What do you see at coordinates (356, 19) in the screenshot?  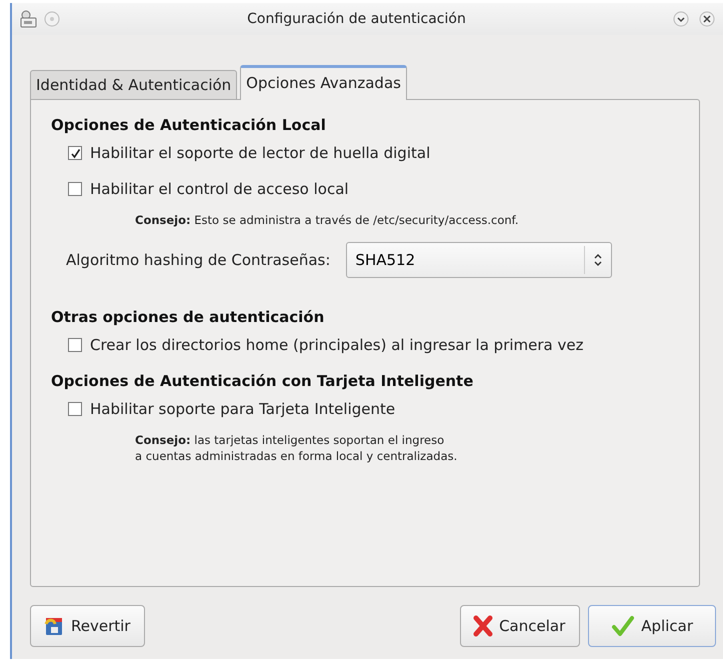 I see `window-title: Configuración de autenticación` at bounding box center [356, 19].